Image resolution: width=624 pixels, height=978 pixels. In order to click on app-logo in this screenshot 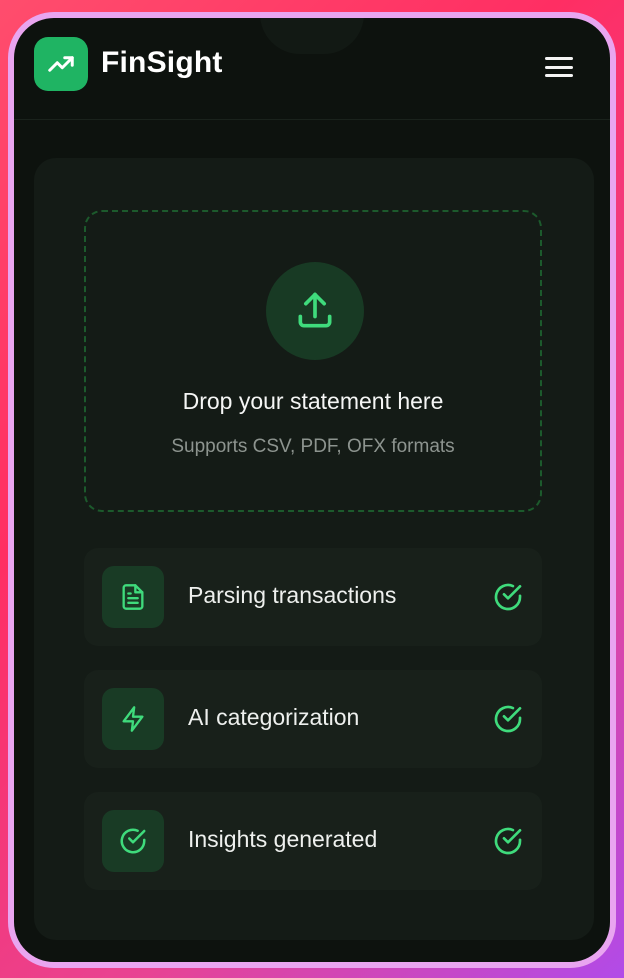, I will do `click(61, 64)`.